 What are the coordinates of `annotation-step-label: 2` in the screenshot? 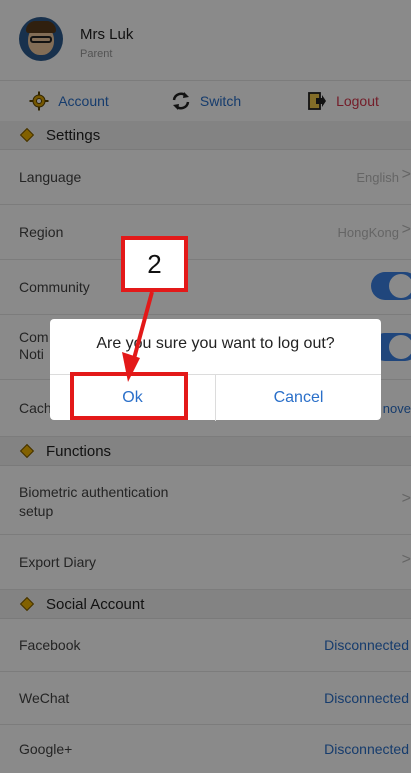 It's located at (154, 264).